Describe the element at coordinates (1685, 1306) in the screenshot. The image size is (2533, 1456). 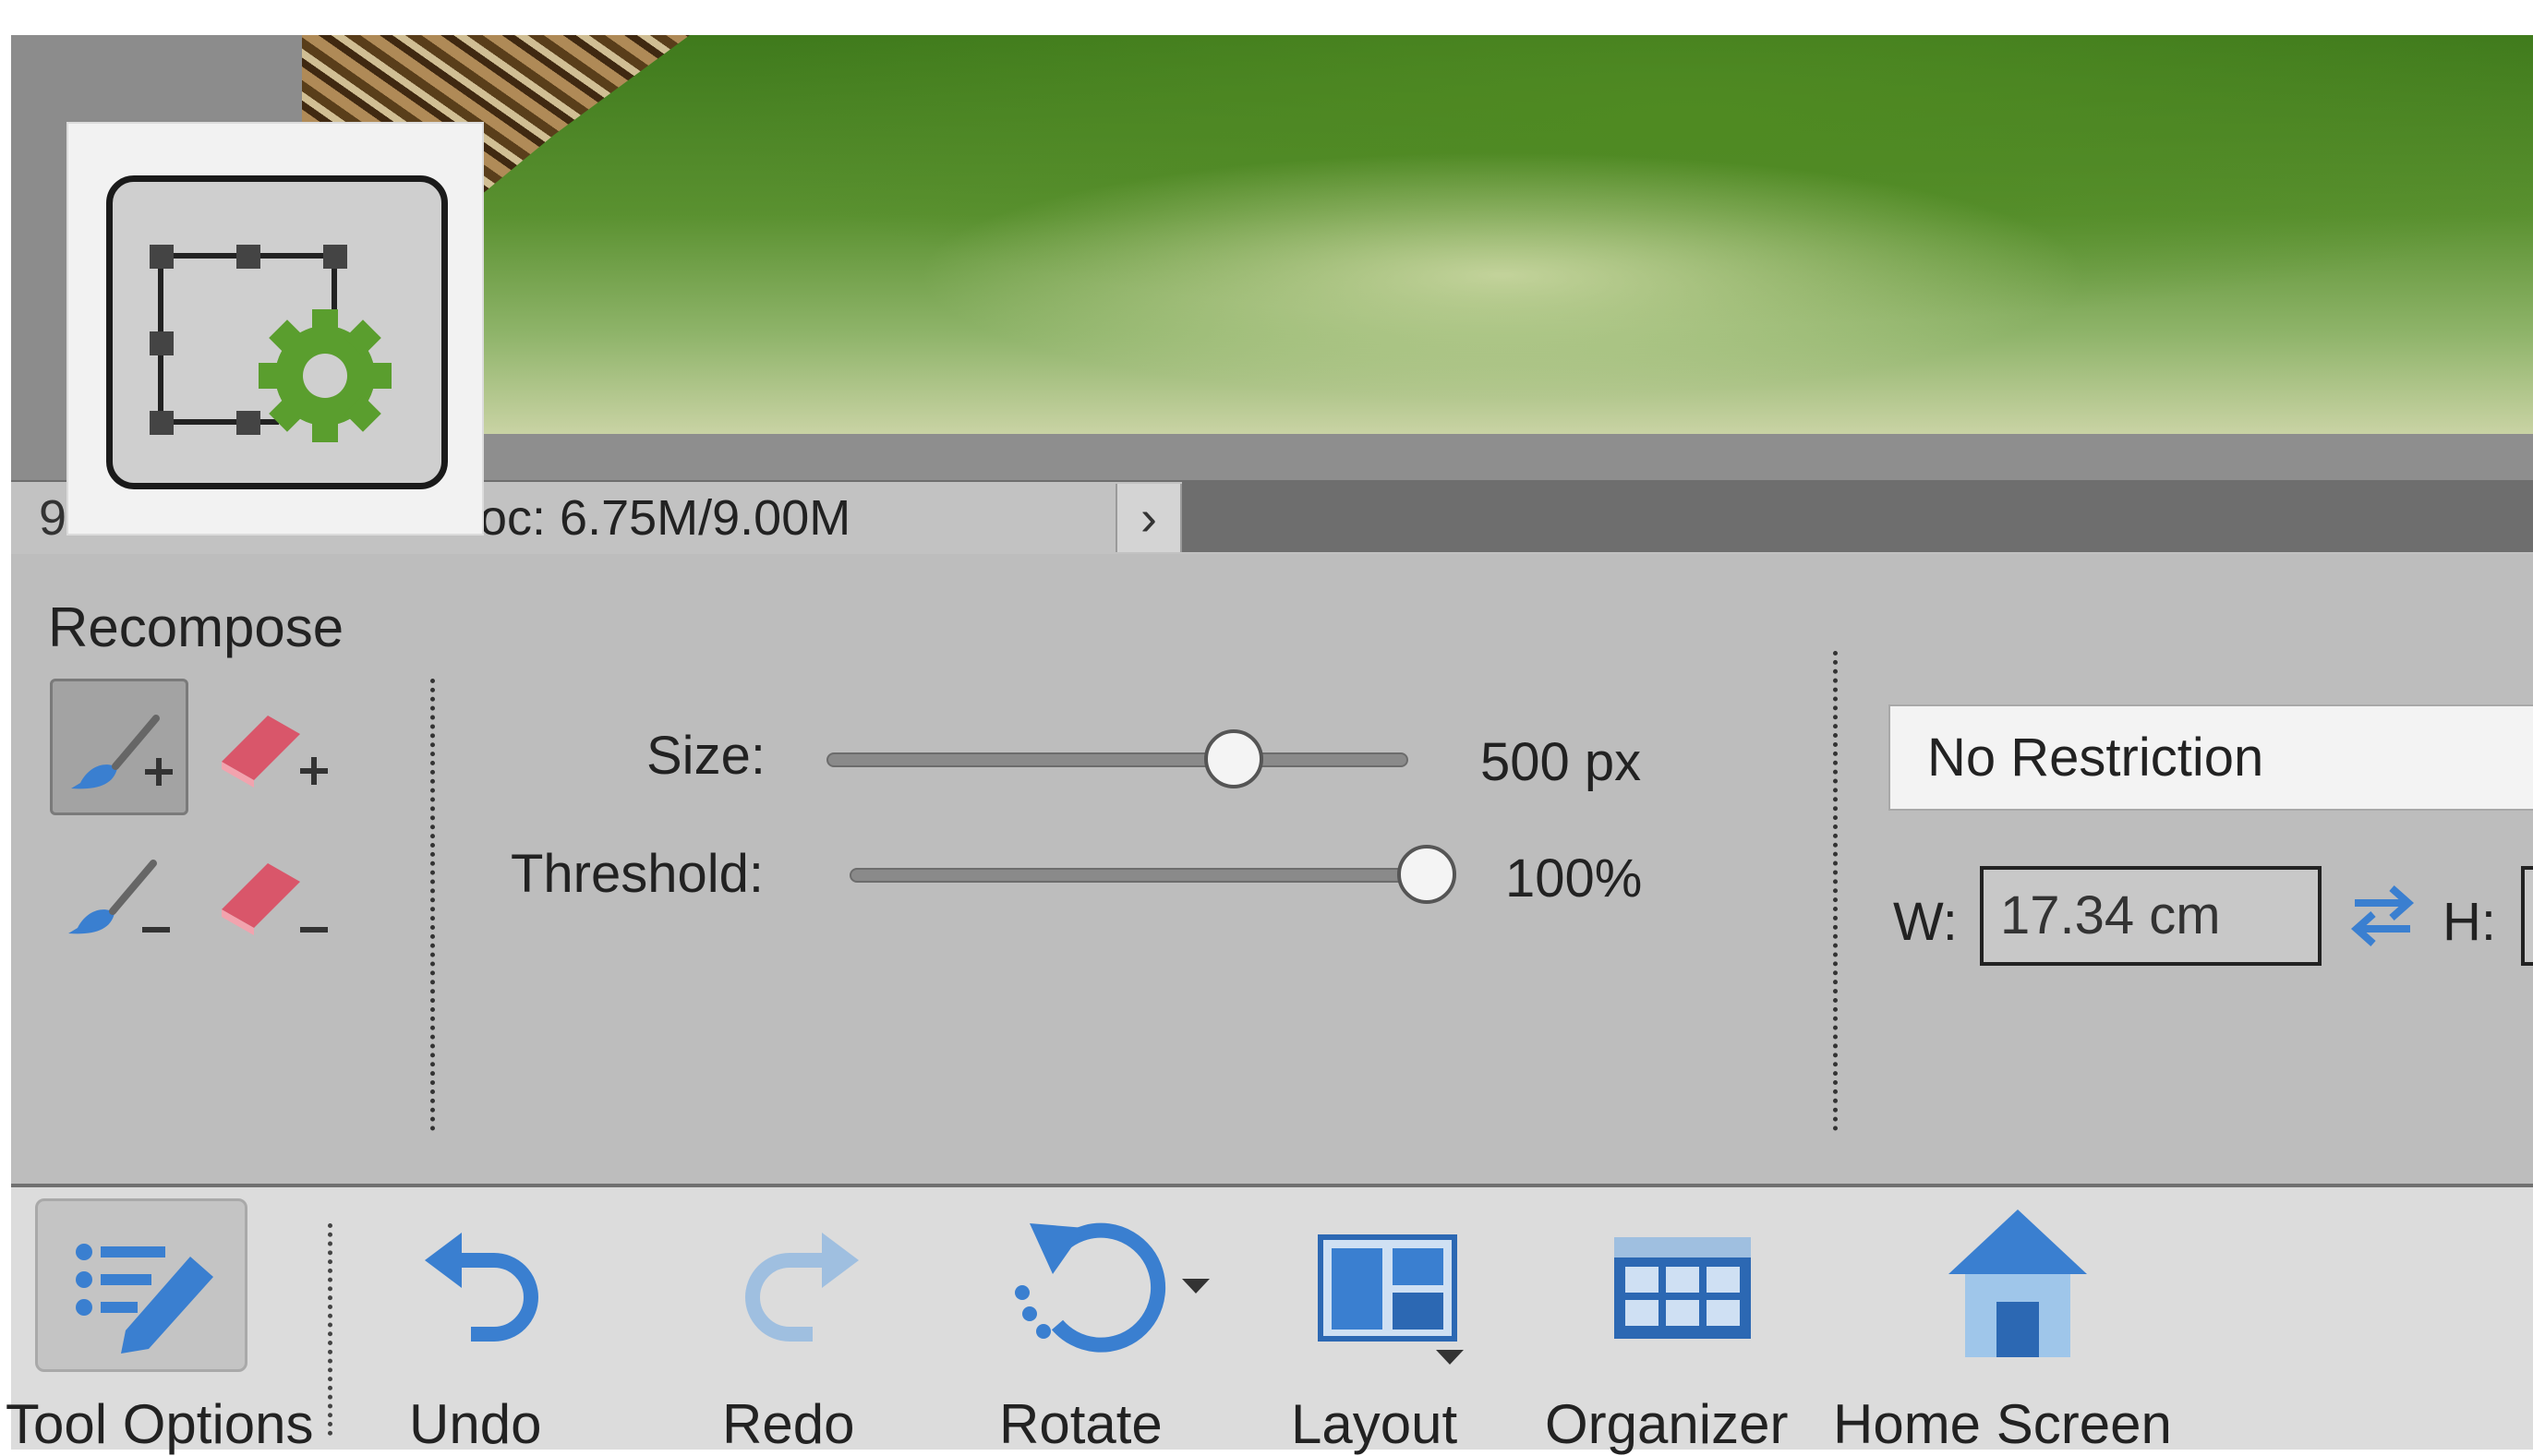
I see `organizer-icon` at that location.